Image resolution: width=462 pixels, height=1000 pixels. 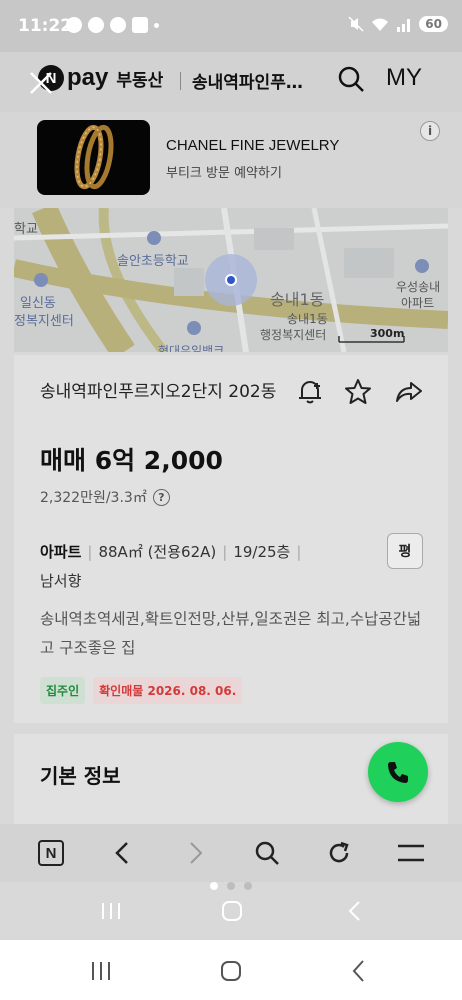 What do you see at coordinates (231, 160) in the screenshot?
I see `ad-banner: CHANEL FINE JEWELRY 부티크 방문 예약하기 i` at bounding box center [231, 160].